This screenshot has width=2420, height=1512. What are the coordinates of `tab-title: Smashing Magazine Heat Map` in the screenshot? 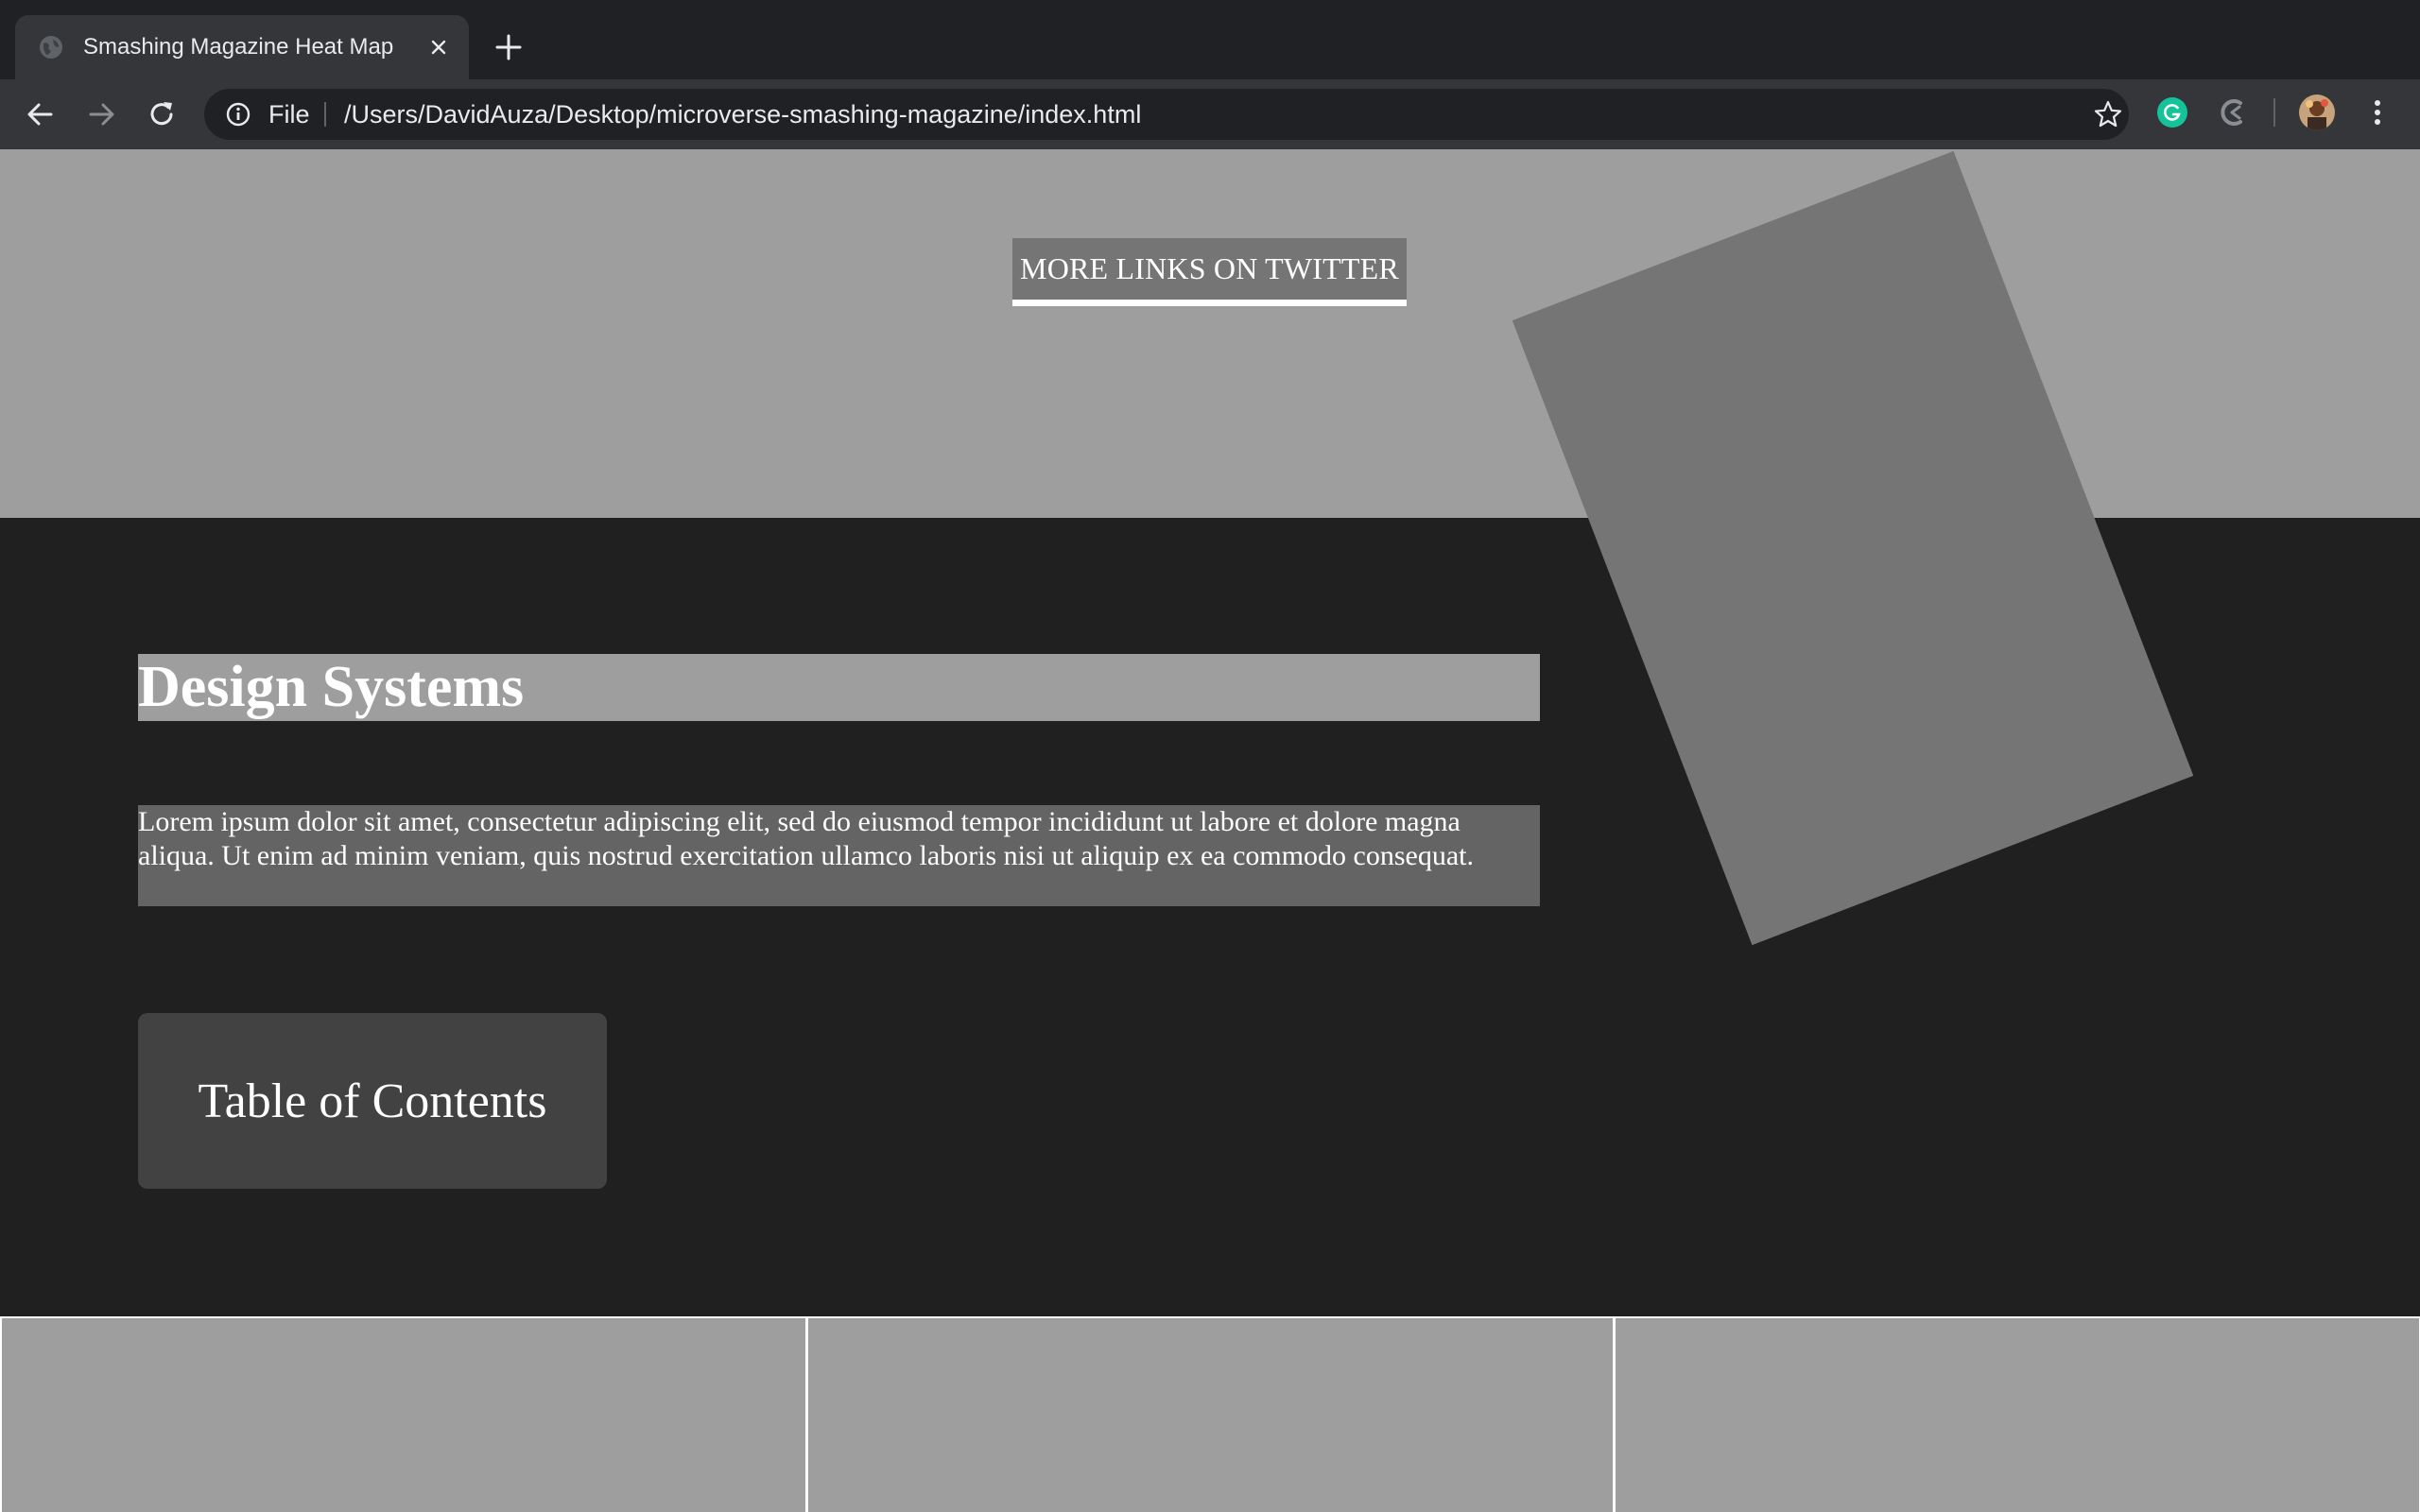 It's located at (238, 47).